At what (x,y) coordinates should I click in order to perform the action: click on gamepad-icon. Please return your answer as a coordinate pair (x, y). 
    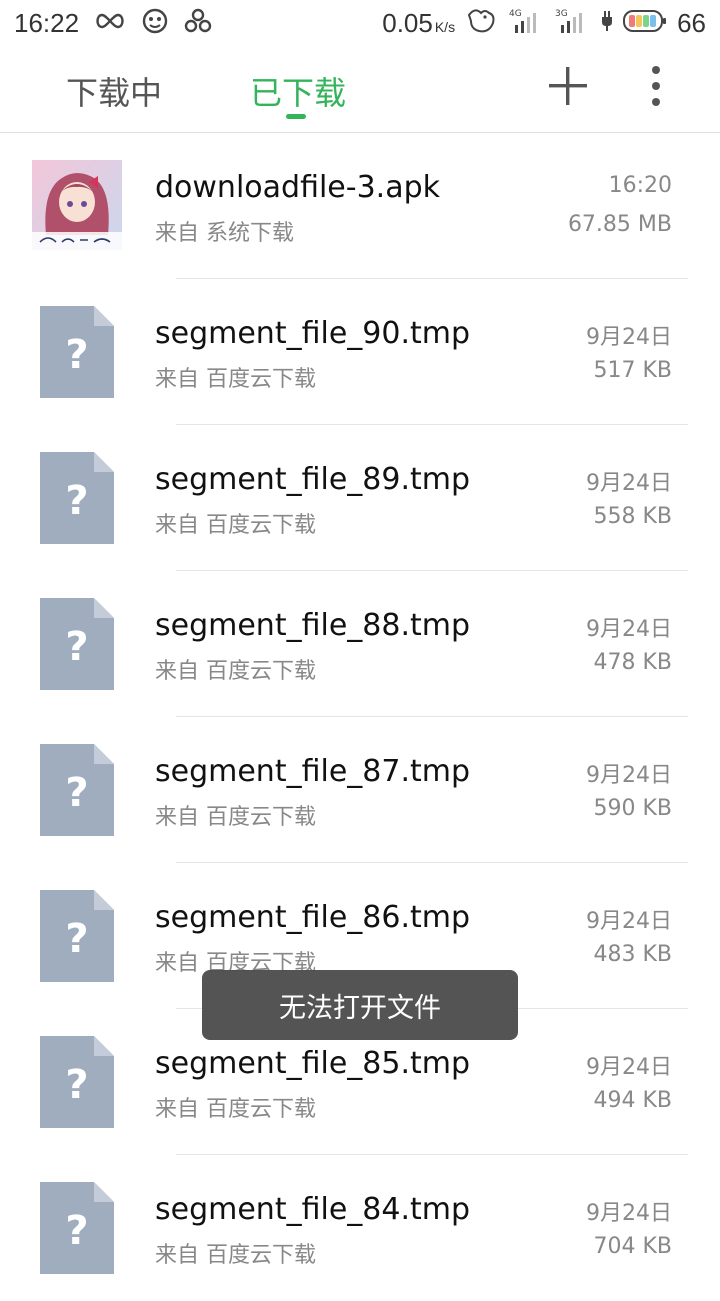
    Looking at the image, I should click on (155, 23).